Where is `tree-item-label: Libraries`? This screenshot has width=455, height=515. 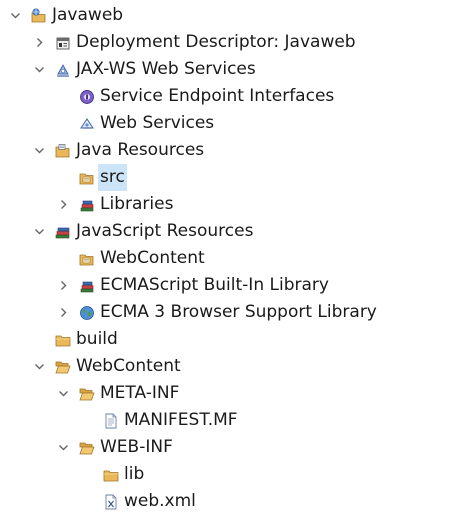 tree-item-label: Libraries is located at coordinates (137, 204).